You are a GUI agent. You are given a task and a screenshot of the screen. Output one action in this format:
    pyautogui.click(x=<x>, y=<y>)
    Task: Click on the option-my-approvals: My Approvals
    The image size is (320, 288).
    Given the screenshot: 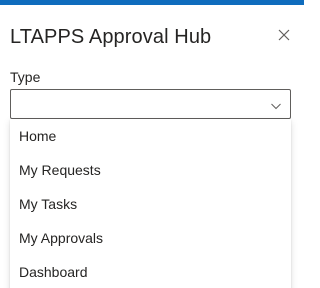 What is the action you would take?
    pyautogui.click(x=150, y=238)
    